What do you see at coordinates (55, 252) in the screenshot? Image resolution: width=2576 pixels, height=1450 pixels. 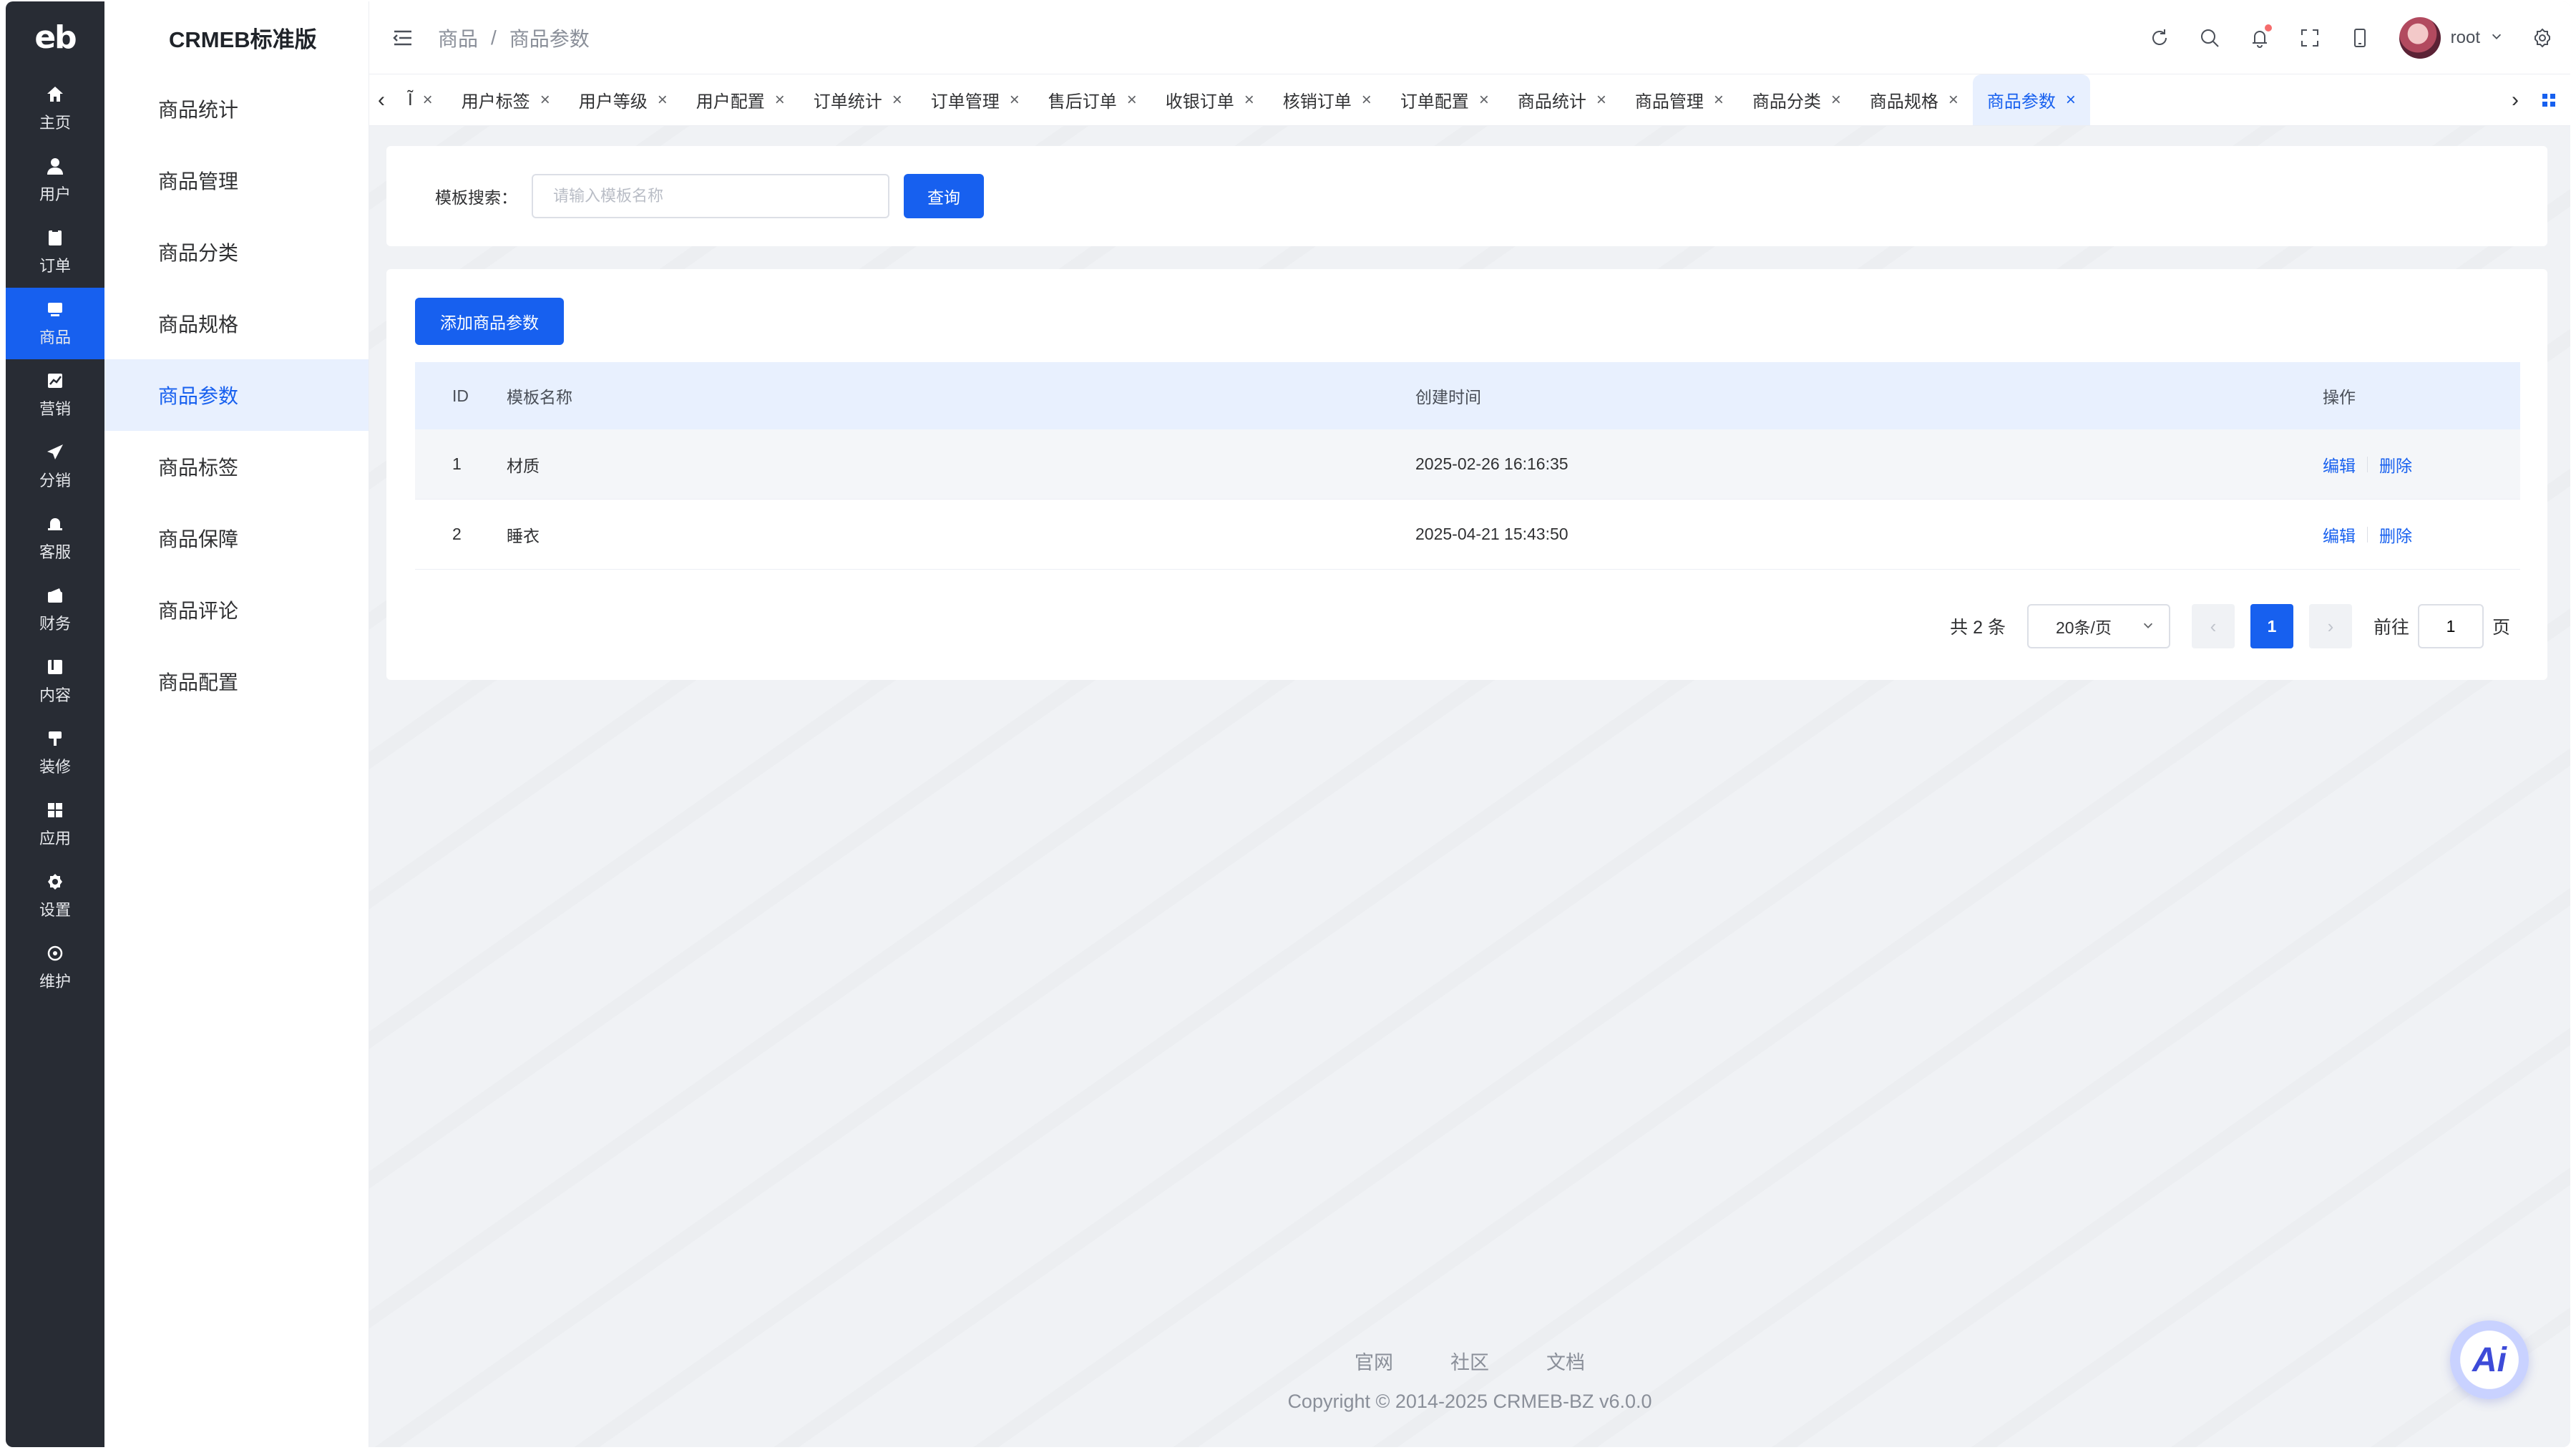 I see `rail-item-2: 订单` at bounding box center [55, 252].